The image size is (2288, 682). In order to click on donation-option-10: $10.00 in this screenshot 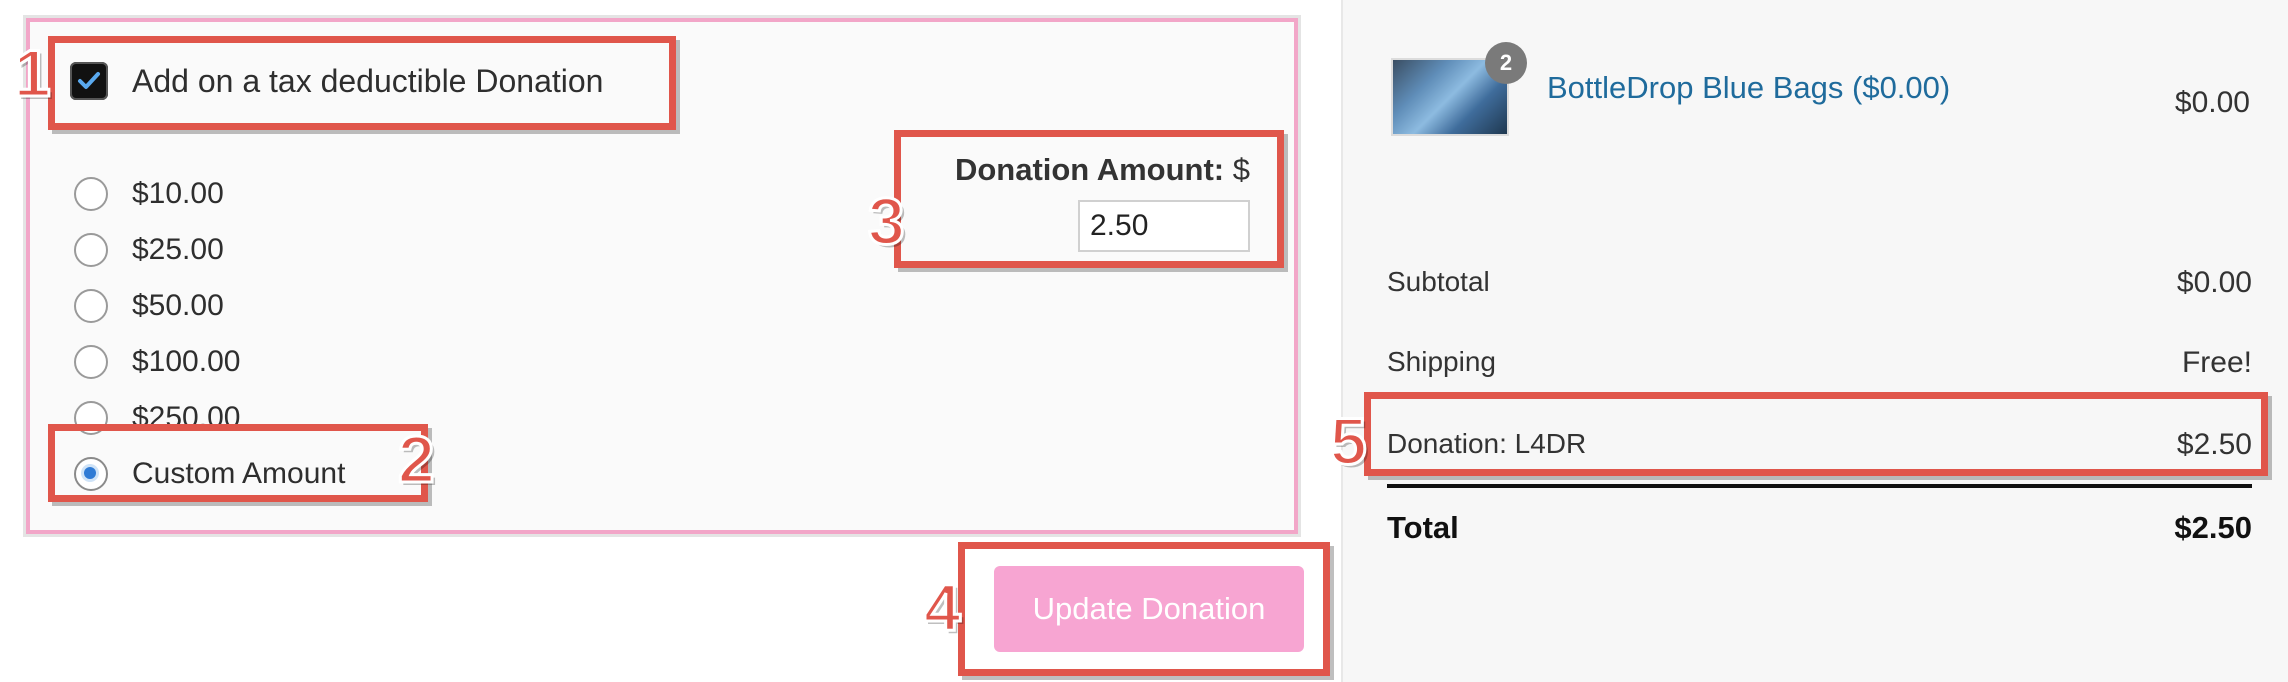, I will do `click(209, 194)`.